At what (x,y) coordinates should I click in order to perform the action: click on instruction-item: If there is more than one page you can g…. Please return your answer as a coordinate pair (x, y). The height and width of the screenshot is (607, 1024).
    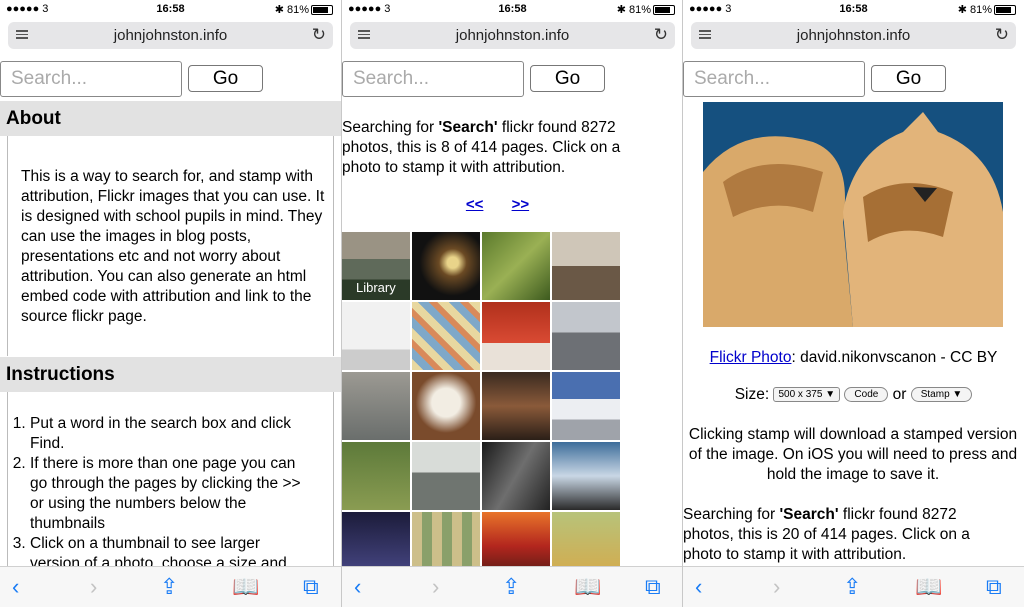
    Looking at the image, I should click on (170, 494).